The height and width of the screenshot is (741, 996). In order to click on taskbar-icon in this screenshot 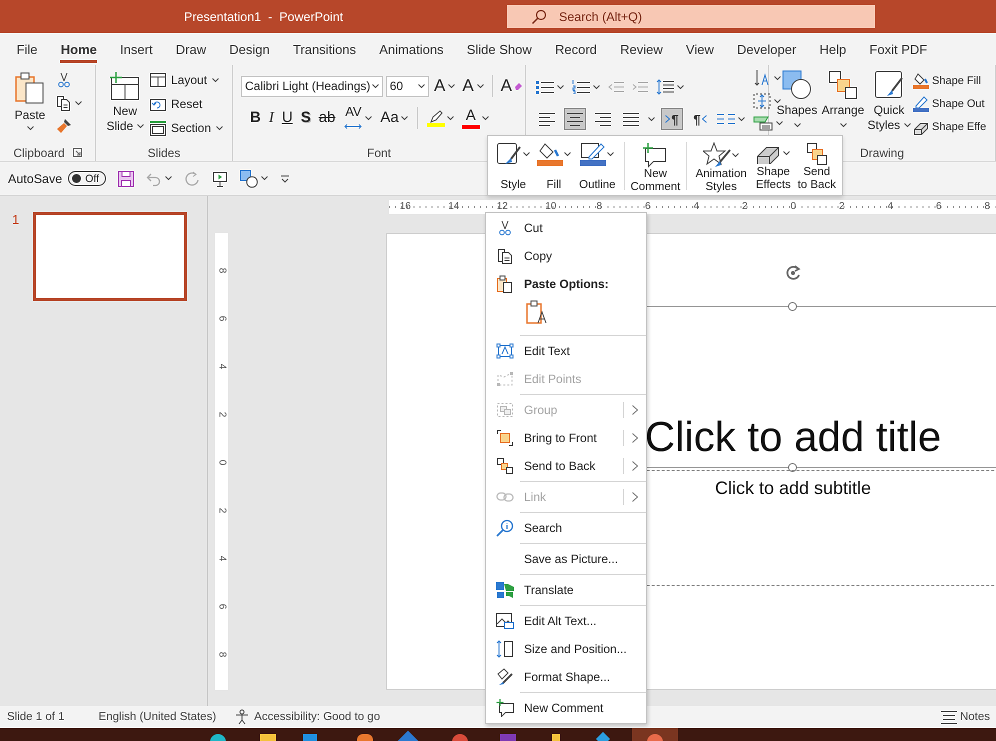, I will do `click(603, 736)`.